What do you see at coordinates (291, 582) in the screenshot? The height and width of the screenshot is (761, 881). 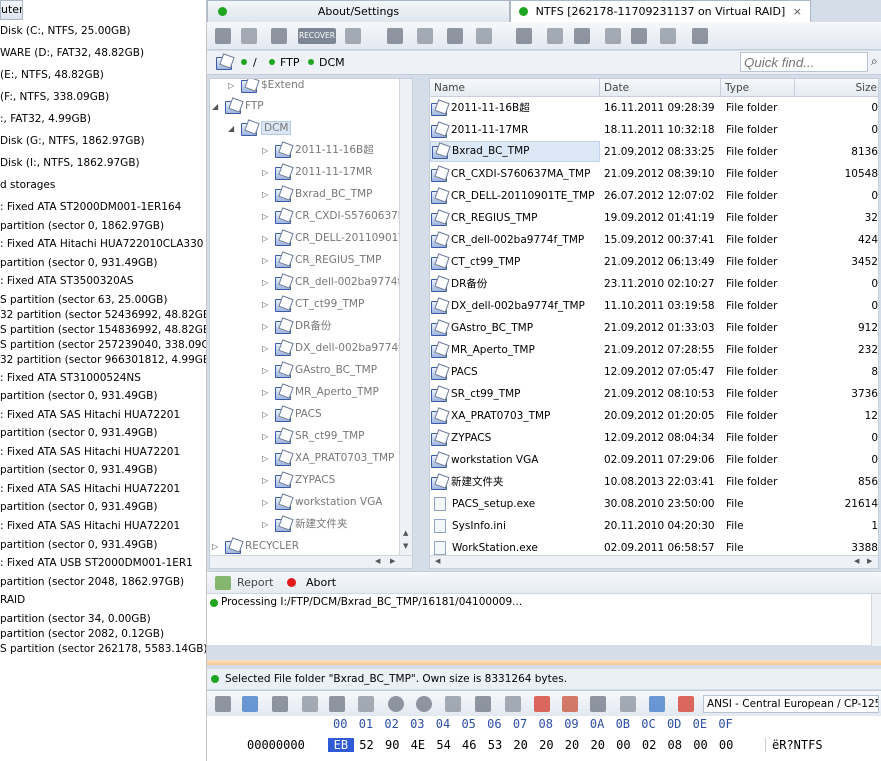 I see `abort-icon` at bounding box center [291, 582].